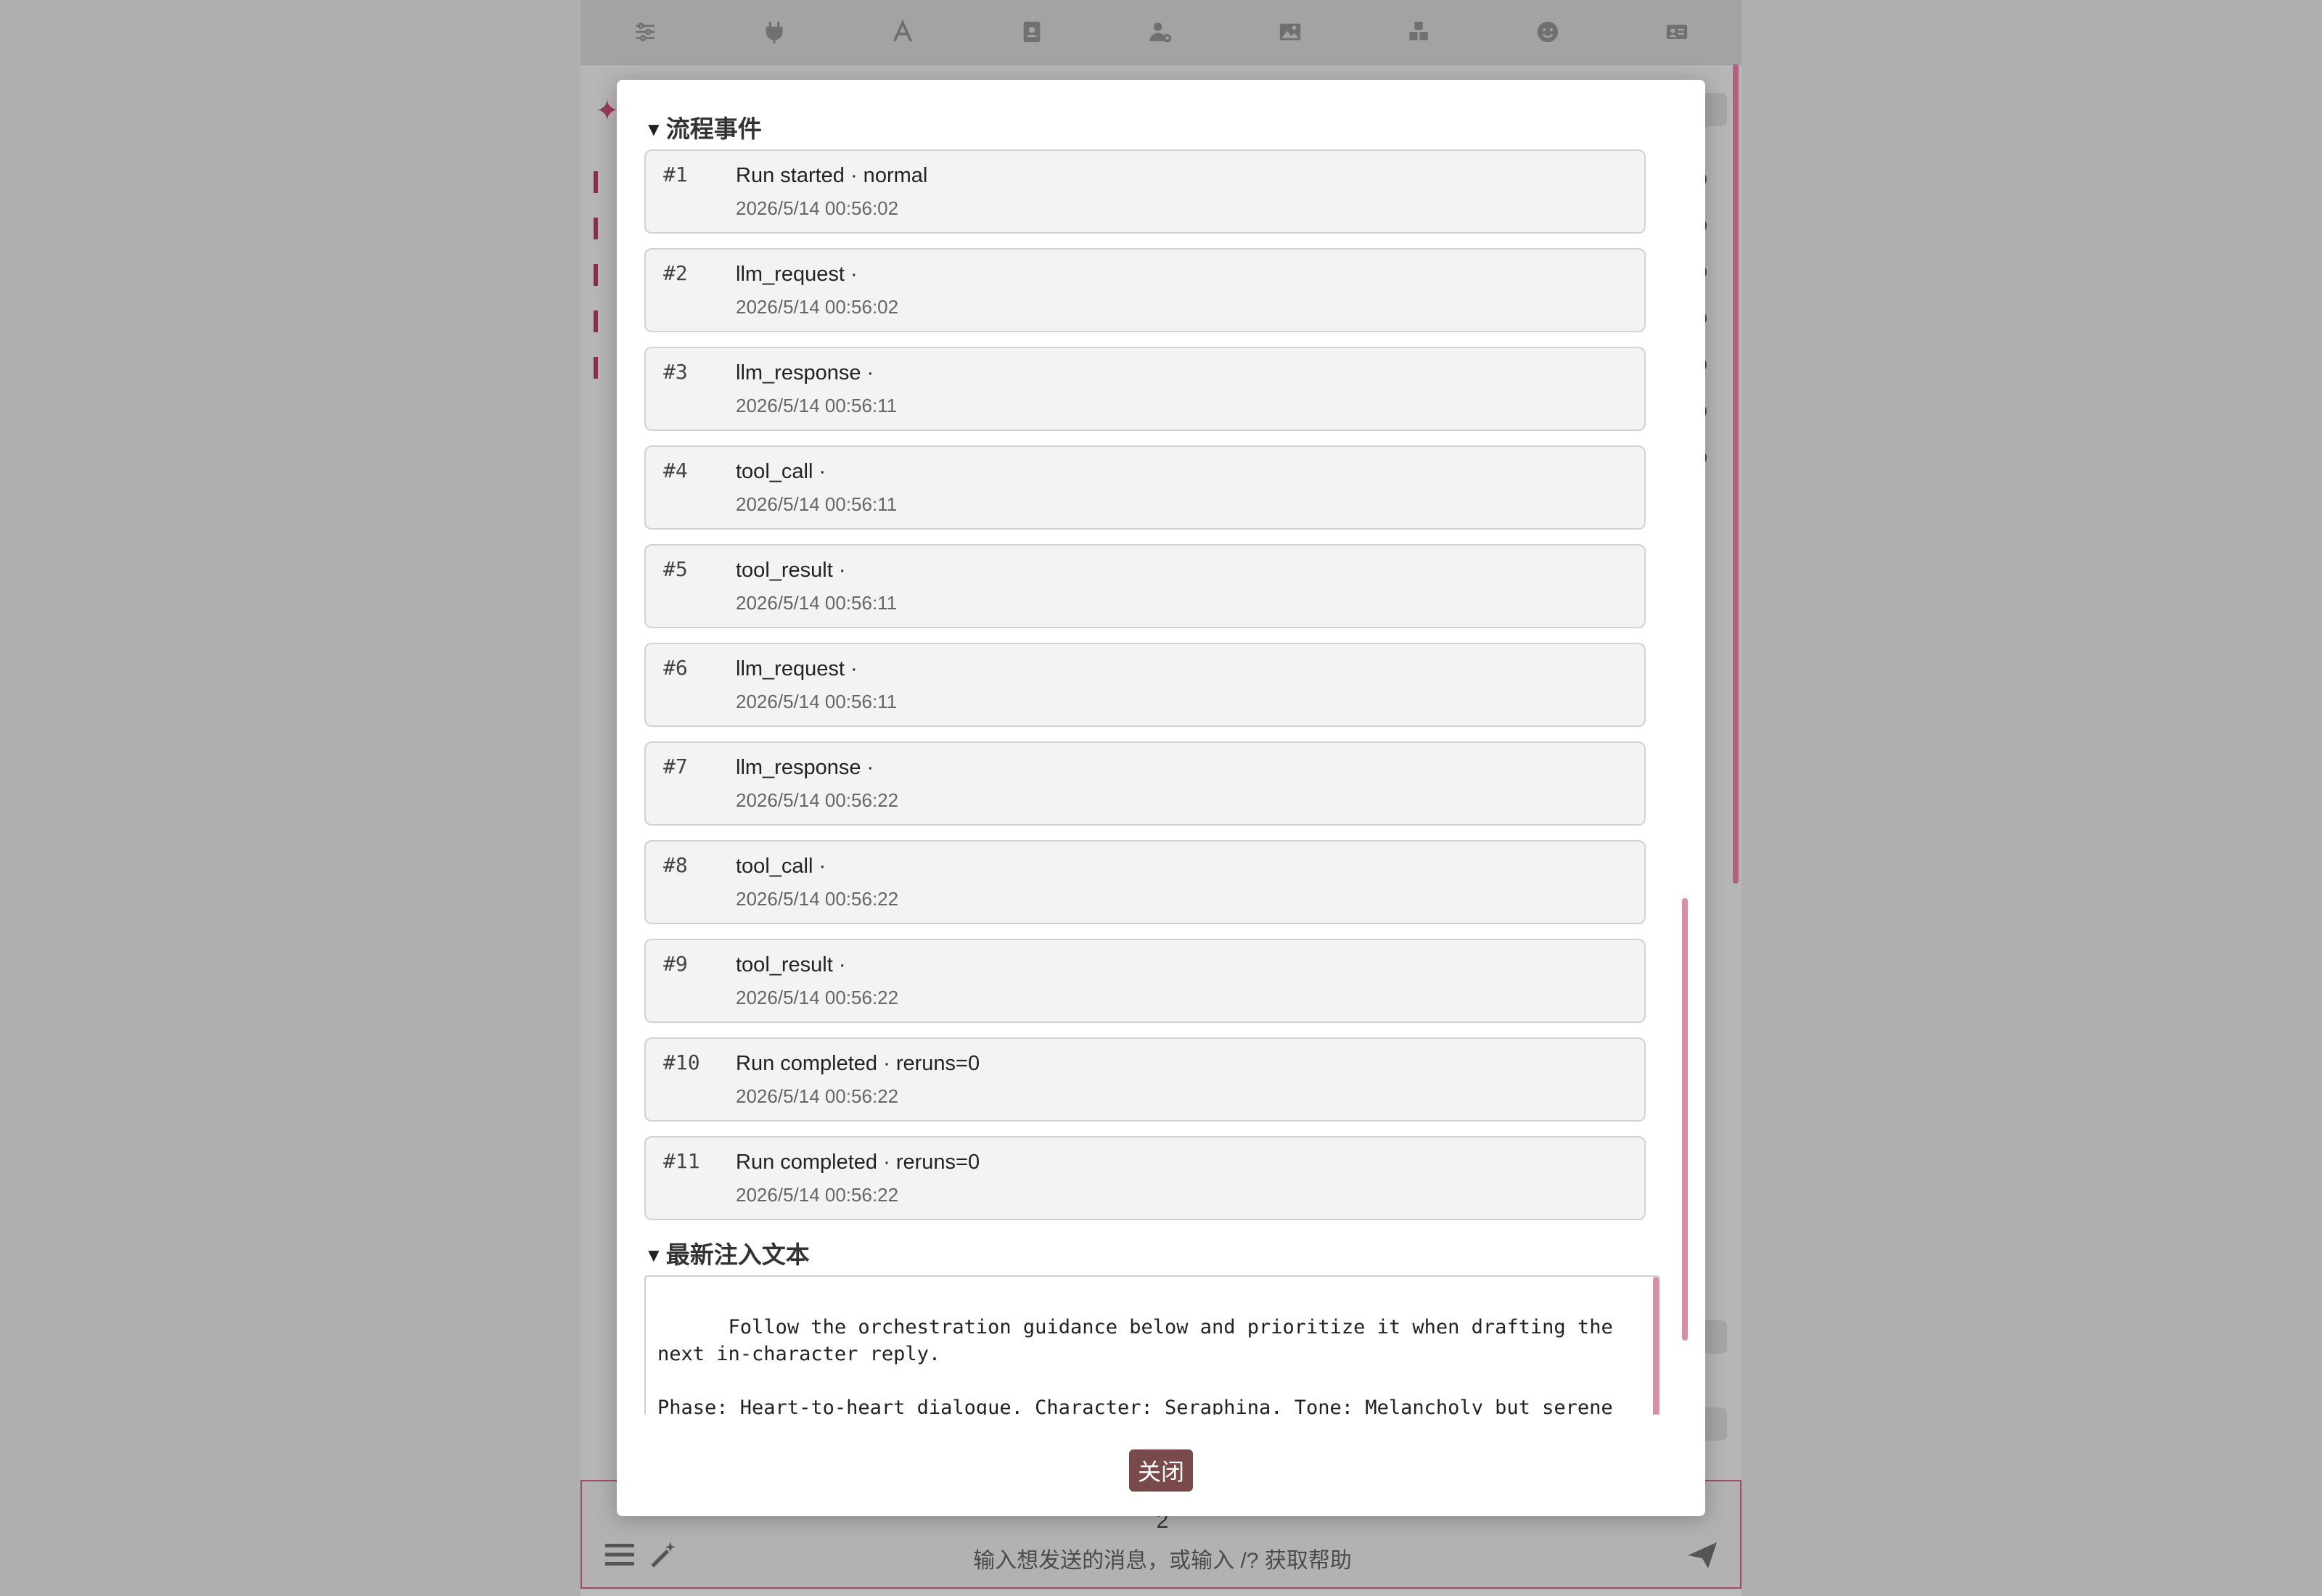 Image resolution: width=2322 pixels, height=1596 pixels. What do you see at coordinates (1156, 129) in the screenshot?
I see `events-section-header: ▼ 流程事件` at bounding box center [1156, 129].